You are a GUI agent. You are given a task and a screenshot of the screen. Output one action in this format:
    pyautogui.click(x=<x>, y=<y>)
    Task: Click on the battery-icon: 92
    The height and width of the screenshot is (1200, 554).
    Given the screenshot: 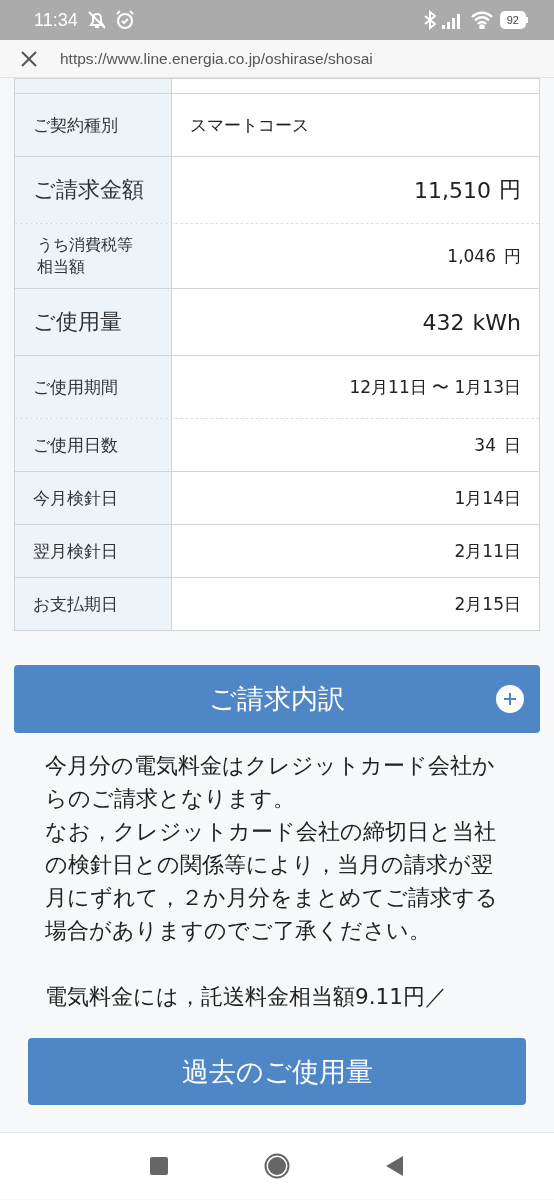 What is the action you would take?
    pyautogui.click(x=512, y=20)
    